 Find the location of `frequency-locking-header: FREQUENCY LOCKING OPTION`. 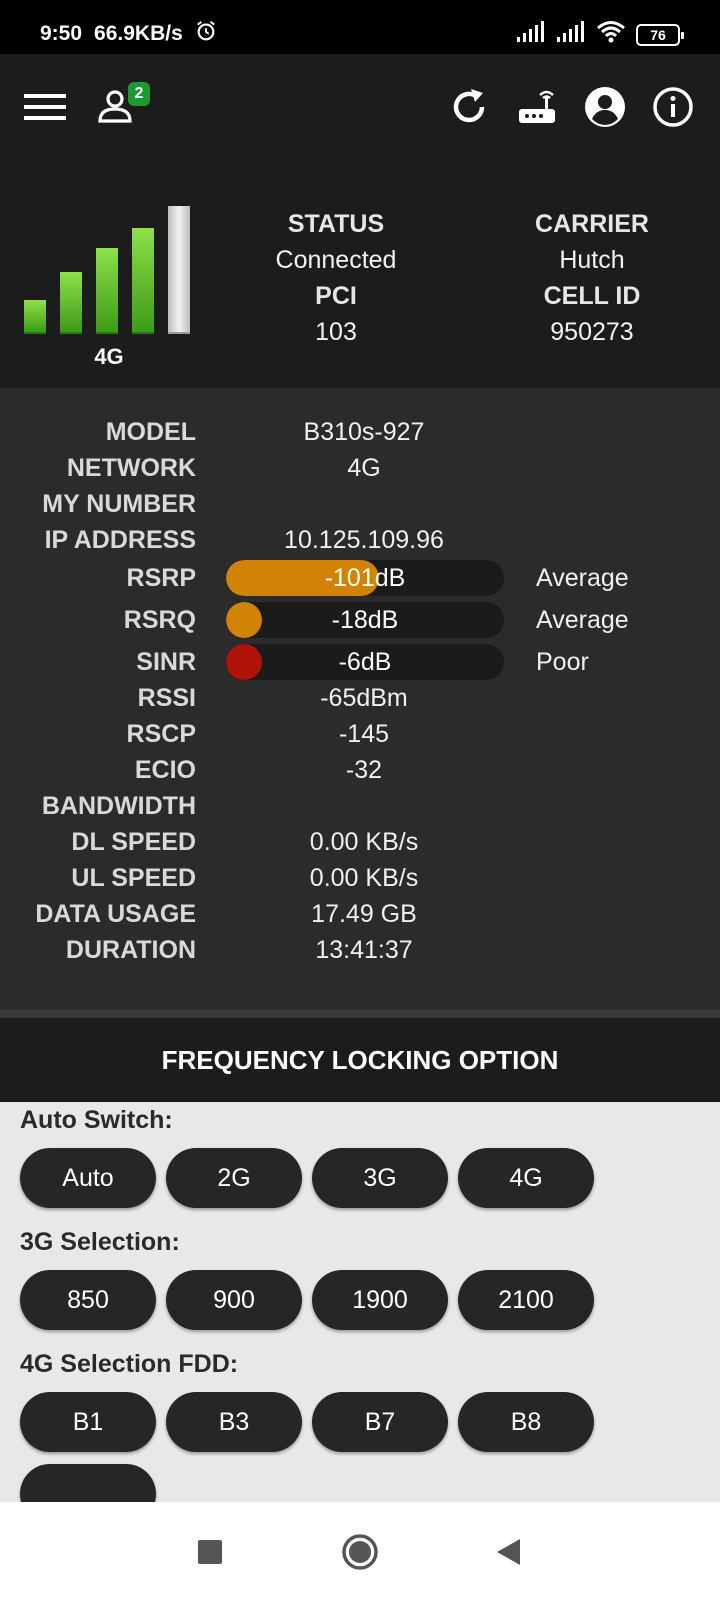

frequency-locking-header: FREQUENCY LOCKING OPTION is located at coordinates (360, 1060).